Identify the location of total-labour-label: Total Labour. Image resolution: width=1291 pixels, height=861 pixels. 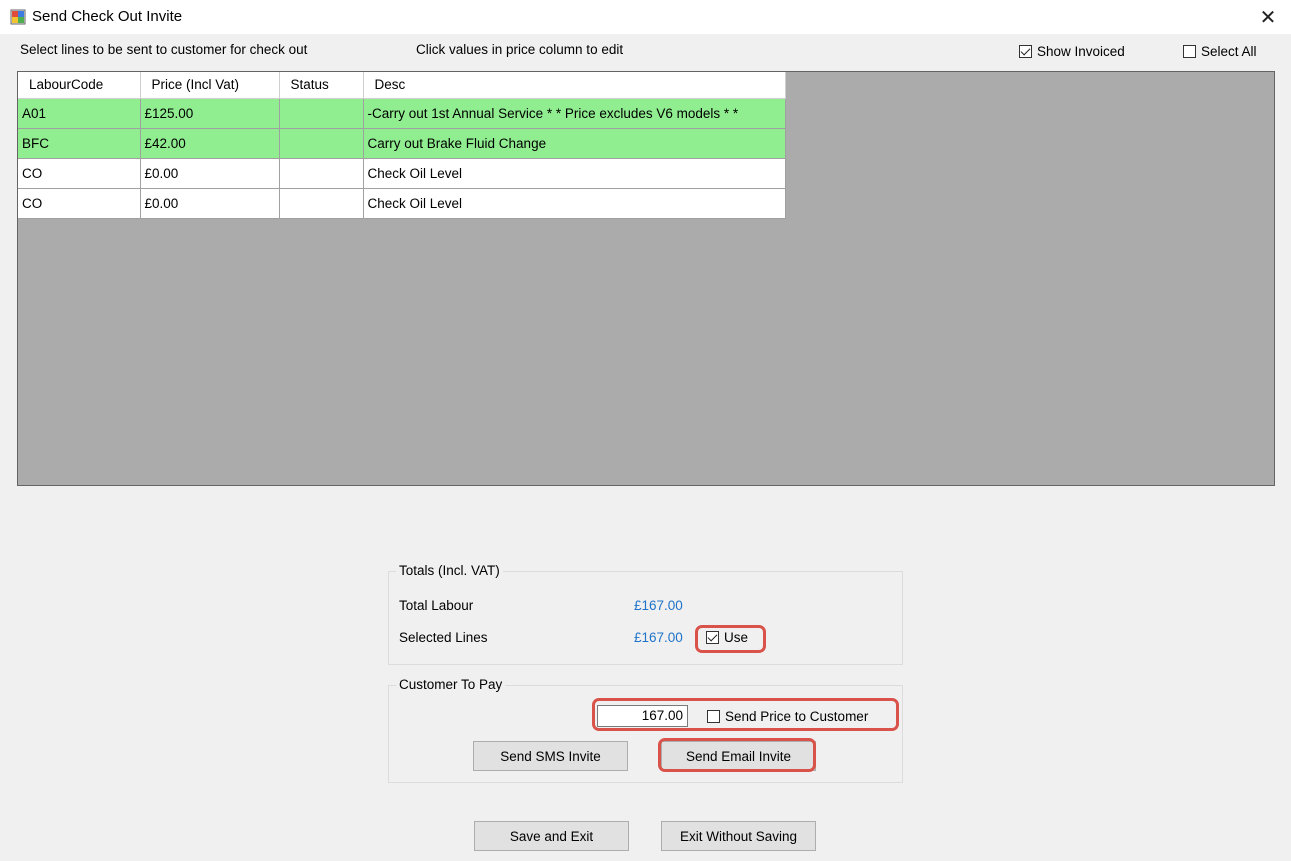
(436, 605).